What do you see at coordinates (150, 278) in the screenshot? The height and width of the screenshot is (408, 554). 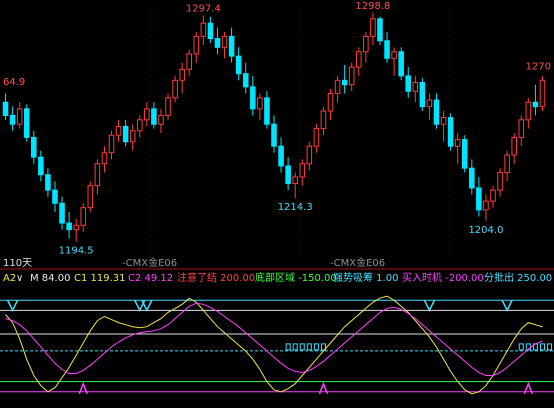 I see `indicator-value: C2 49.12` at bounding box center [150, 278].